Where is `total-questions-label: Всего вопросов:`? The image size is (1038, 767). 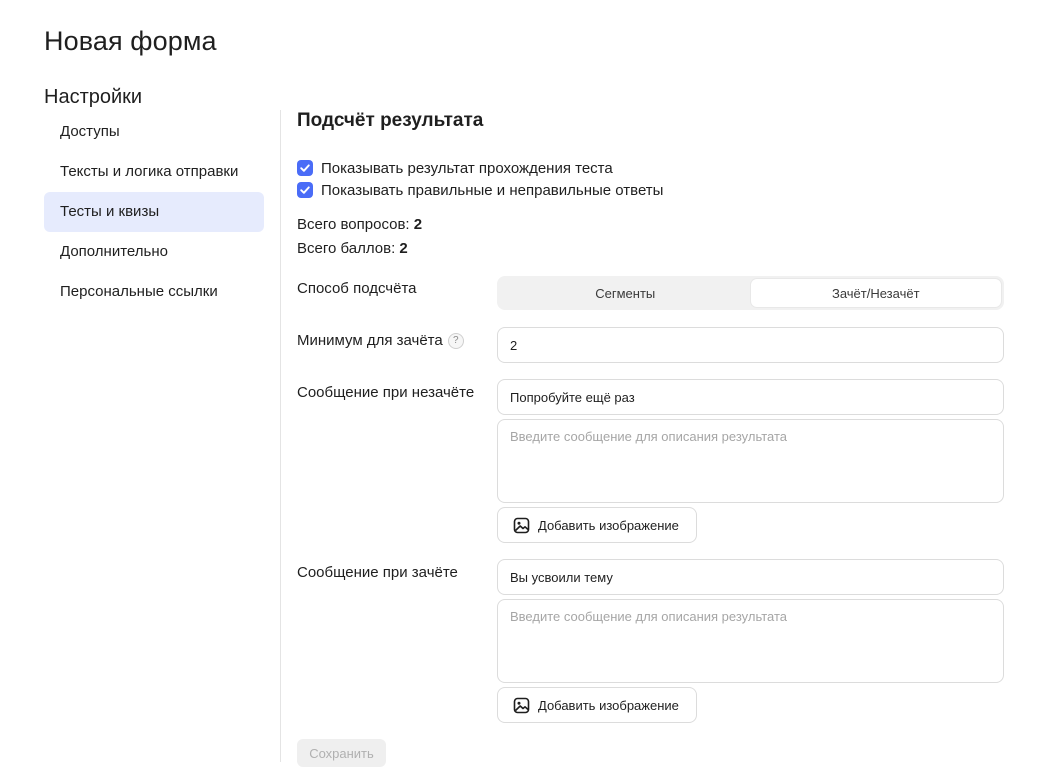
total-questions-label: Всего вопросов: is located at coordinates (353, 224).